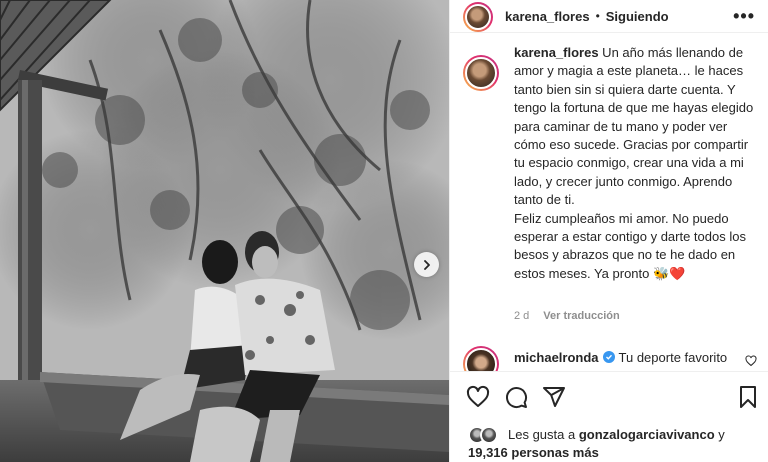 This screenshot has width=768, height=462. Describe the element at coordinates (613, 453) in the screenshot. I see `likes-count-line: 19,316 personas más` at that location.